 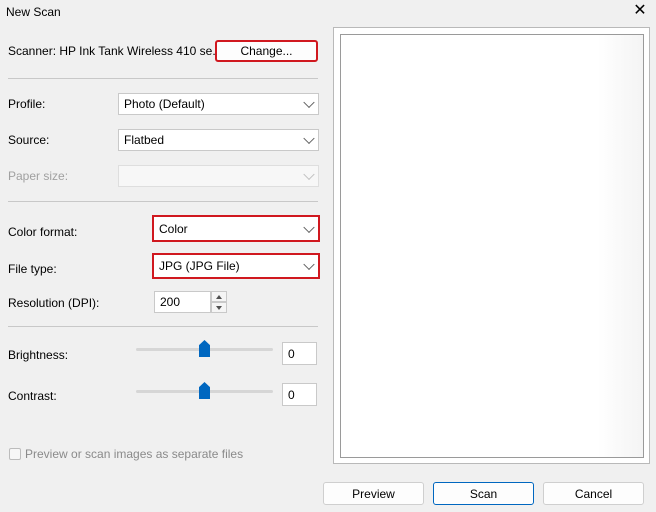 What do you see at coordinates (15, 454) in the screenshot?
I see `separate-files-checkbox` at bounding box center [15, 454].